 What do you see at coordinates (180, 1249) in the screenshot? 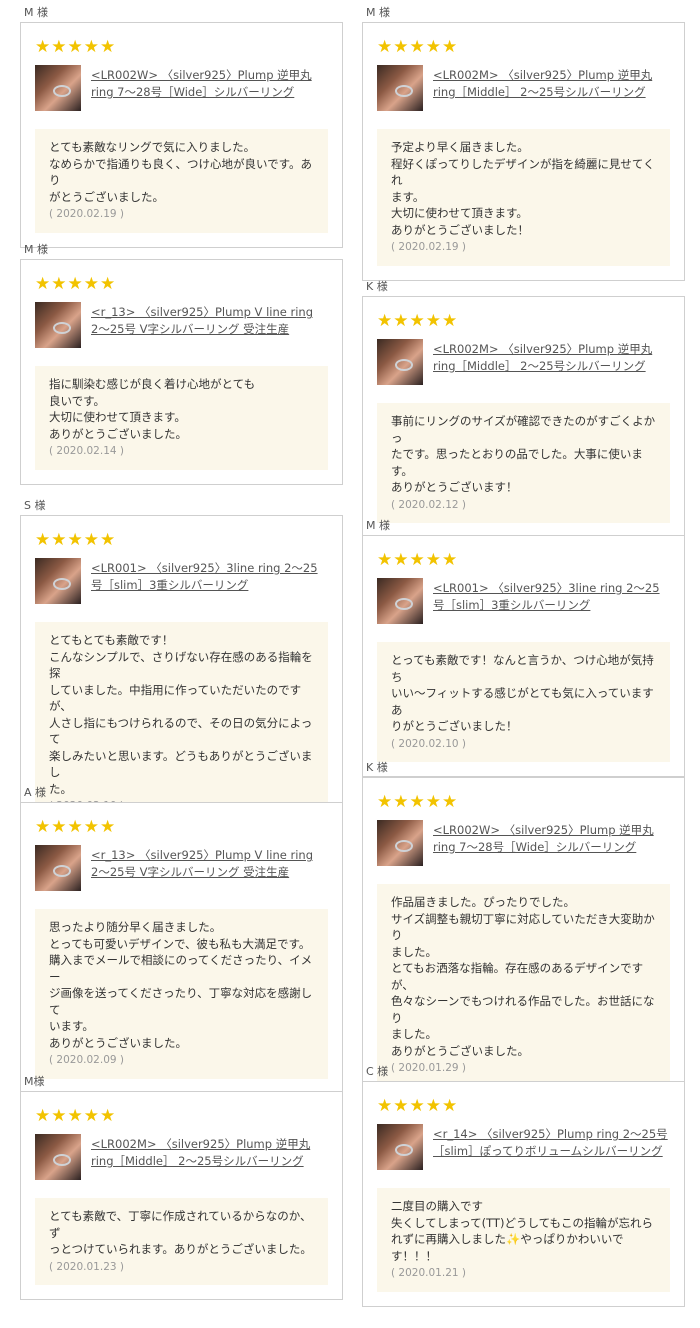
I see `comment-line: っとつけていられます。ありがとうございました。` at bounding box center [180, 1249].